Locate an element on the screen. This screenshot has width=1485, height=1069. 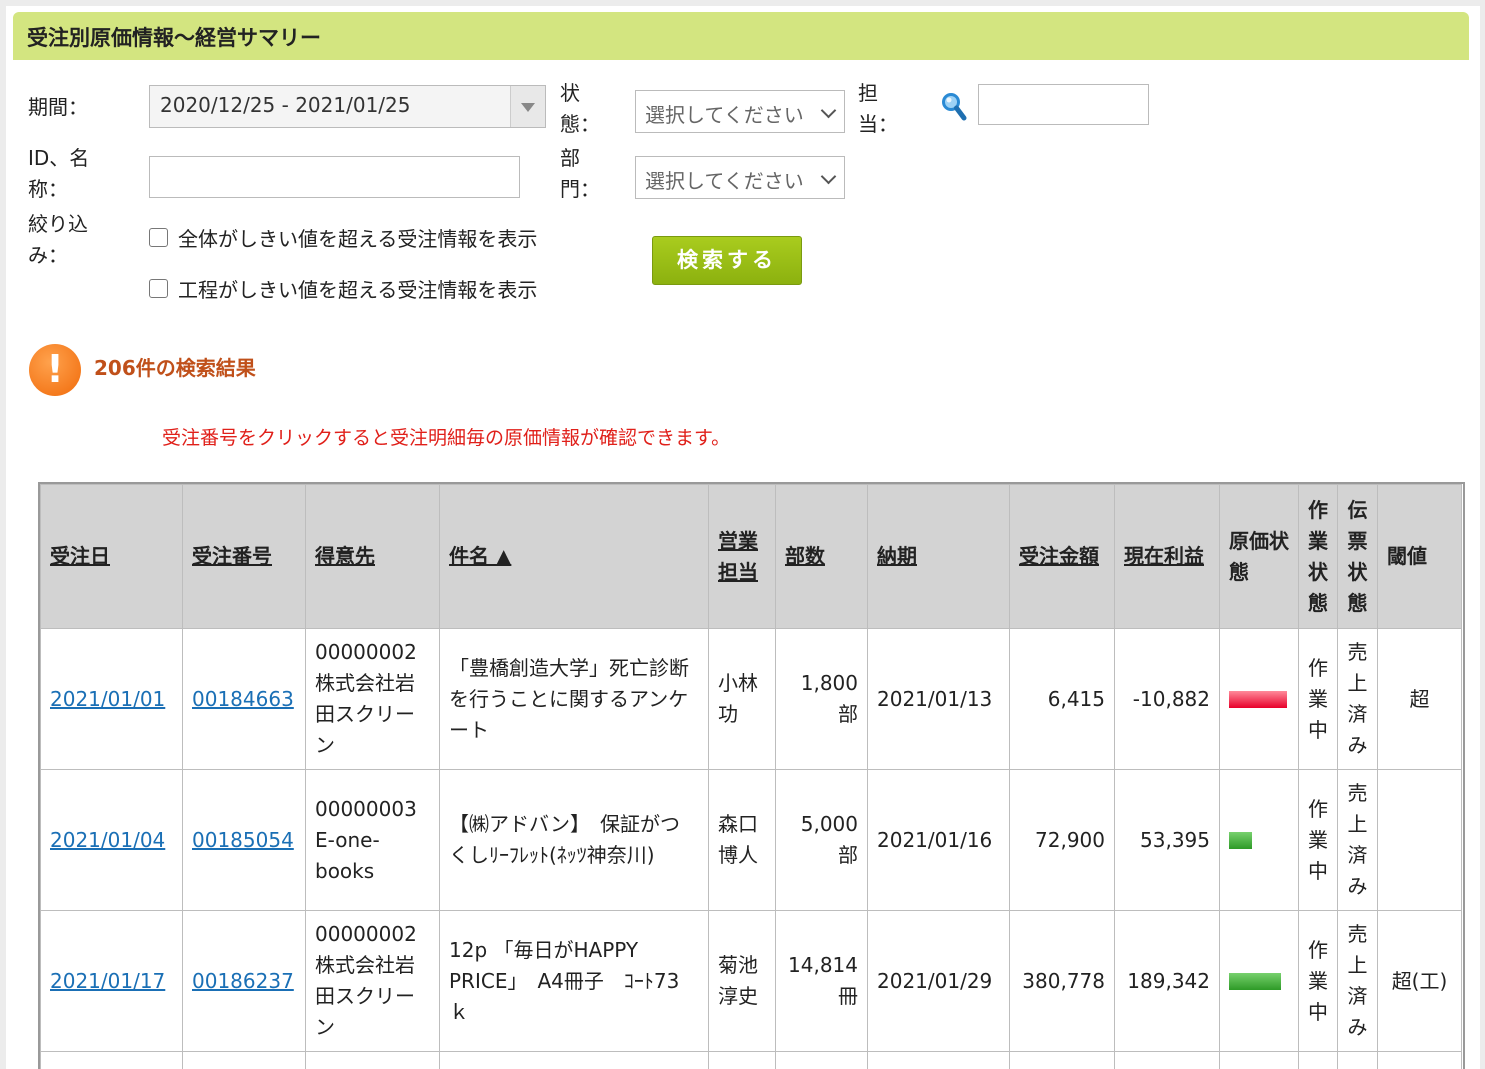
header-order-no: 受注番号 is located at coordinates (244, 556).